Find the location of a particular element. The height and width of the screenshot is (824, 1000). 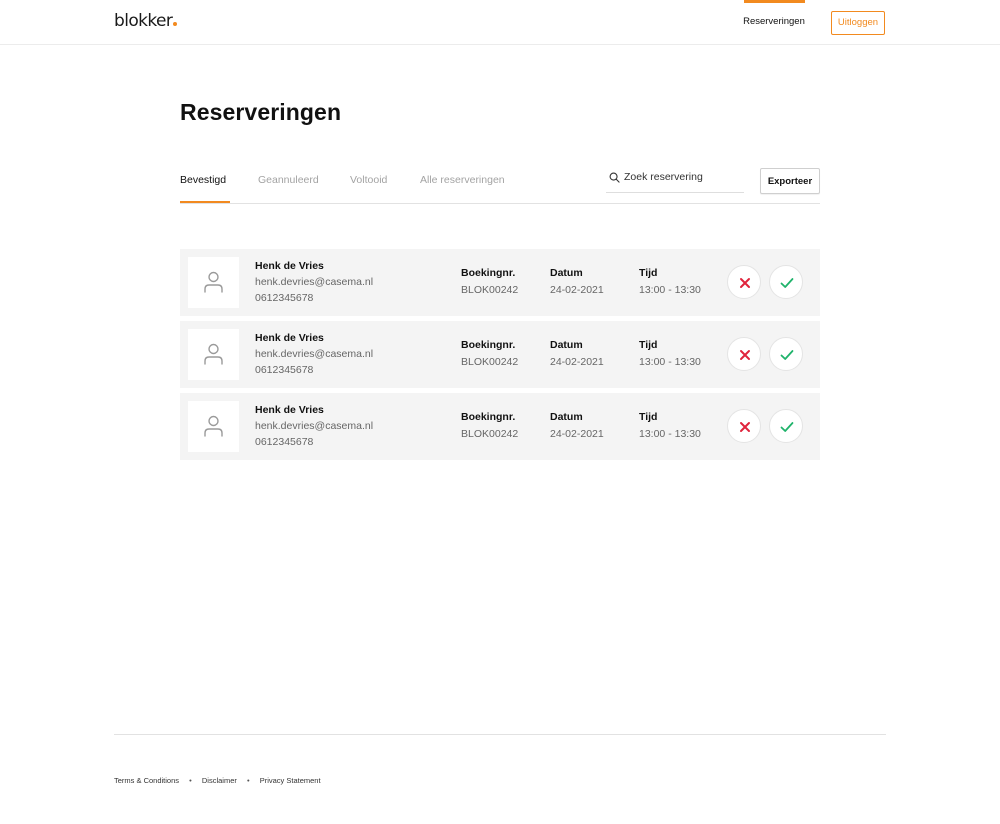

search-box is located at coordinates (675, 179).